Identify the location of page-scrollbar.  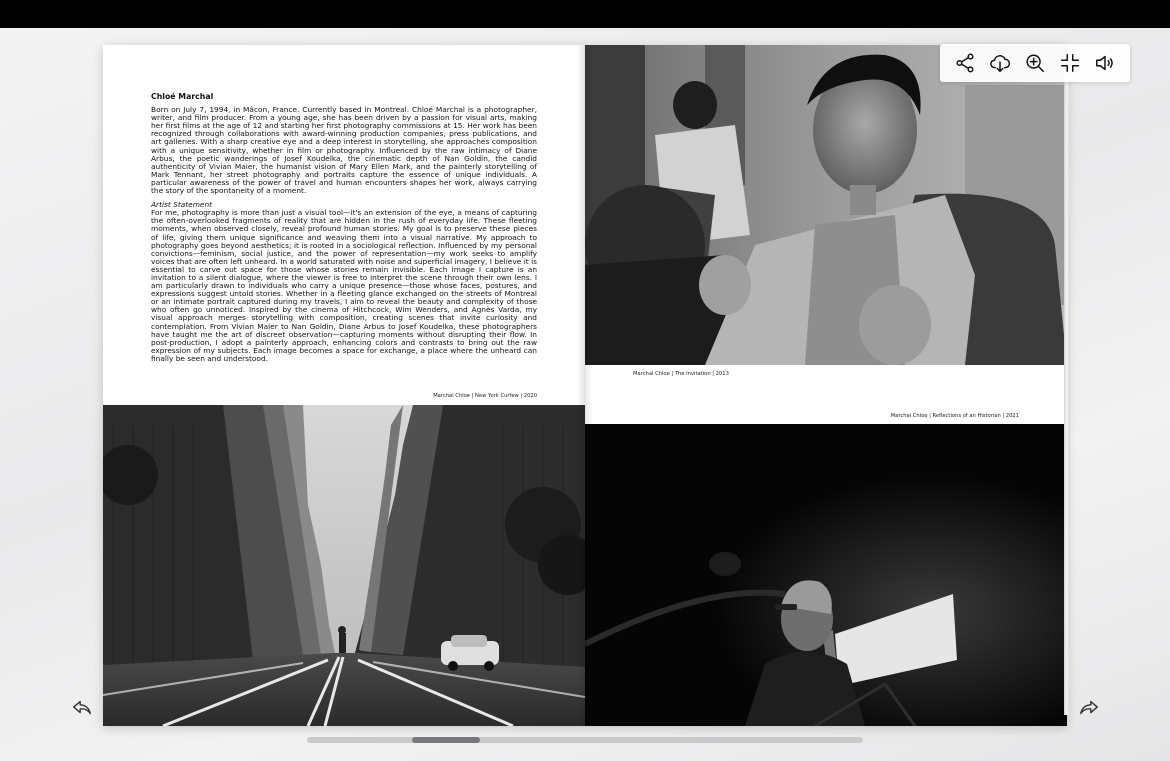
(585, 740).